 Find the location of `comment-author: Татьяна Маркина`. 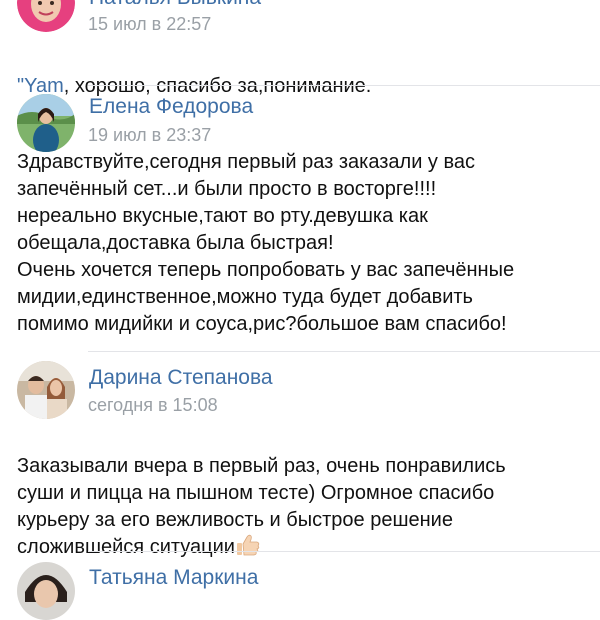

comment-author: Татьяна Маркина is located at coordinates (173, 578).